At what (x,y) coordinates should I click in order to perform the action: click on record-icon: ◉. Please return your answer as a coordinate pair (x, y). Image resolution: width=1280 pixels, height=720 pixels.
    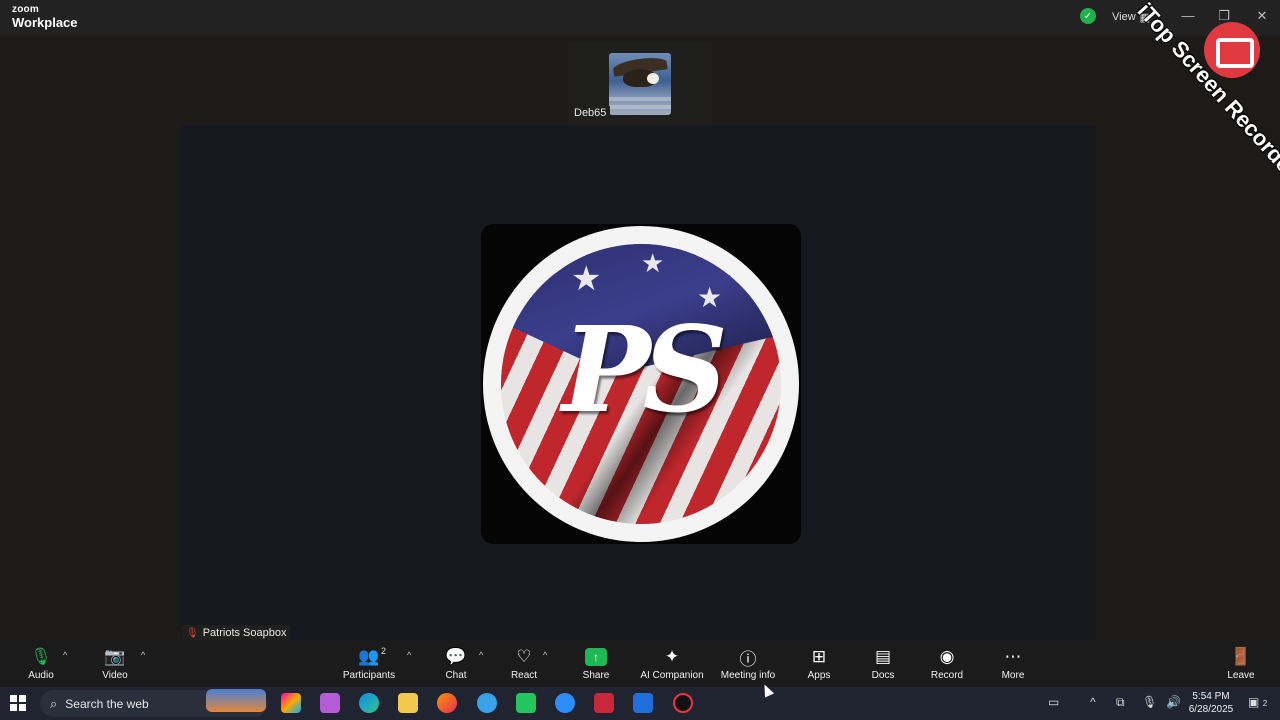
    Looking at the image, I should click on (947, 656).